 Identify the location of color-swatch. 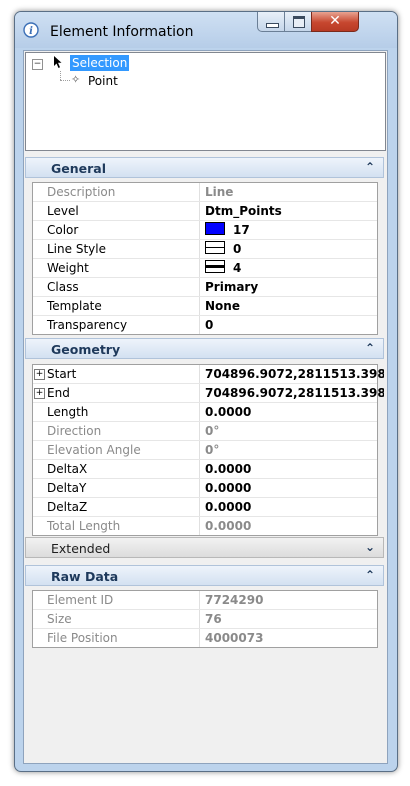
(215, 228).